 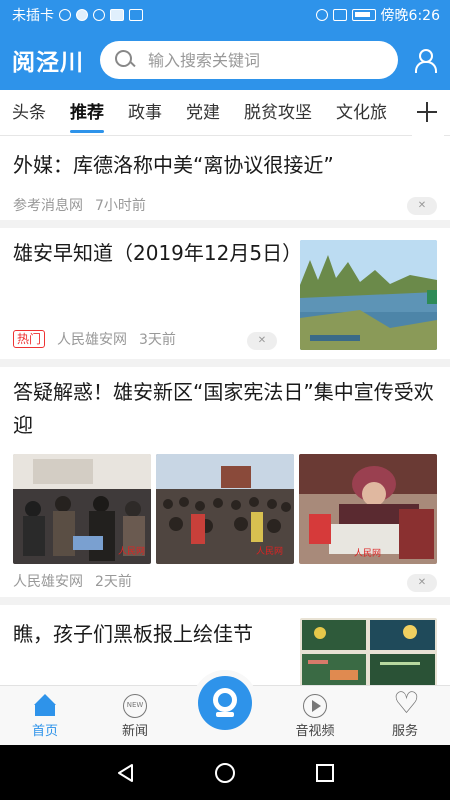 I want to click on search-box, so click(x=249, y=60).